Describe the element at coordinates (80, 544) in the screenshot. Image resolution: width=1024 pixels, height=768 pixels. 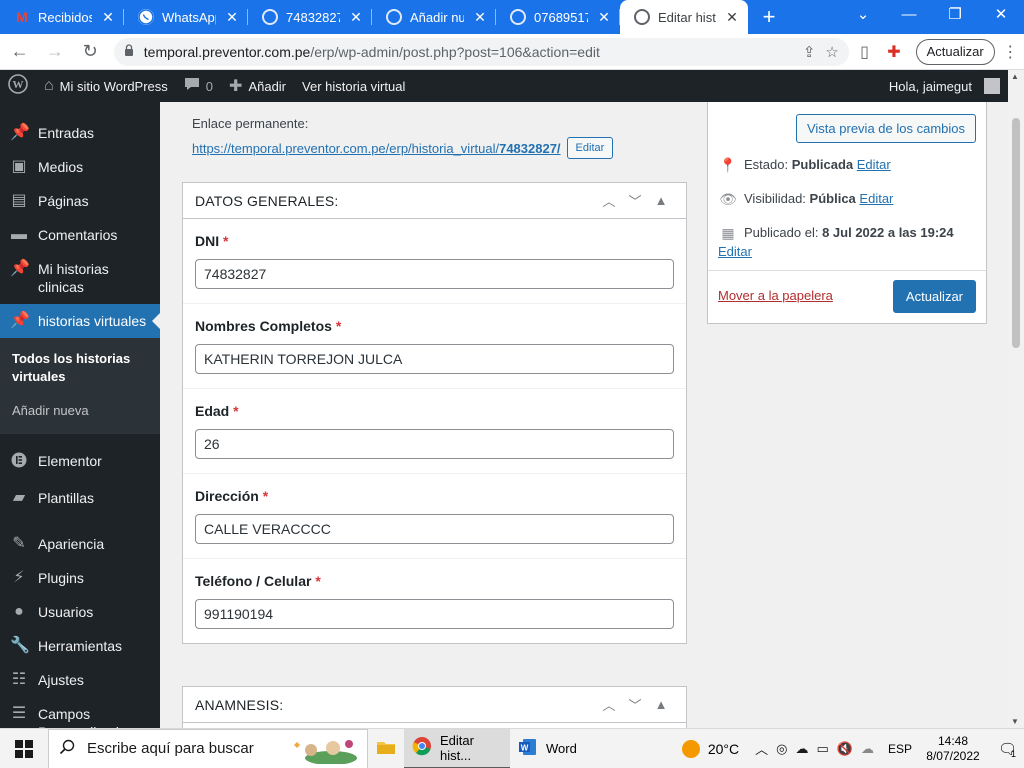
I see `sidebar-item-apariencia: ✎ Apariencia` at that location.